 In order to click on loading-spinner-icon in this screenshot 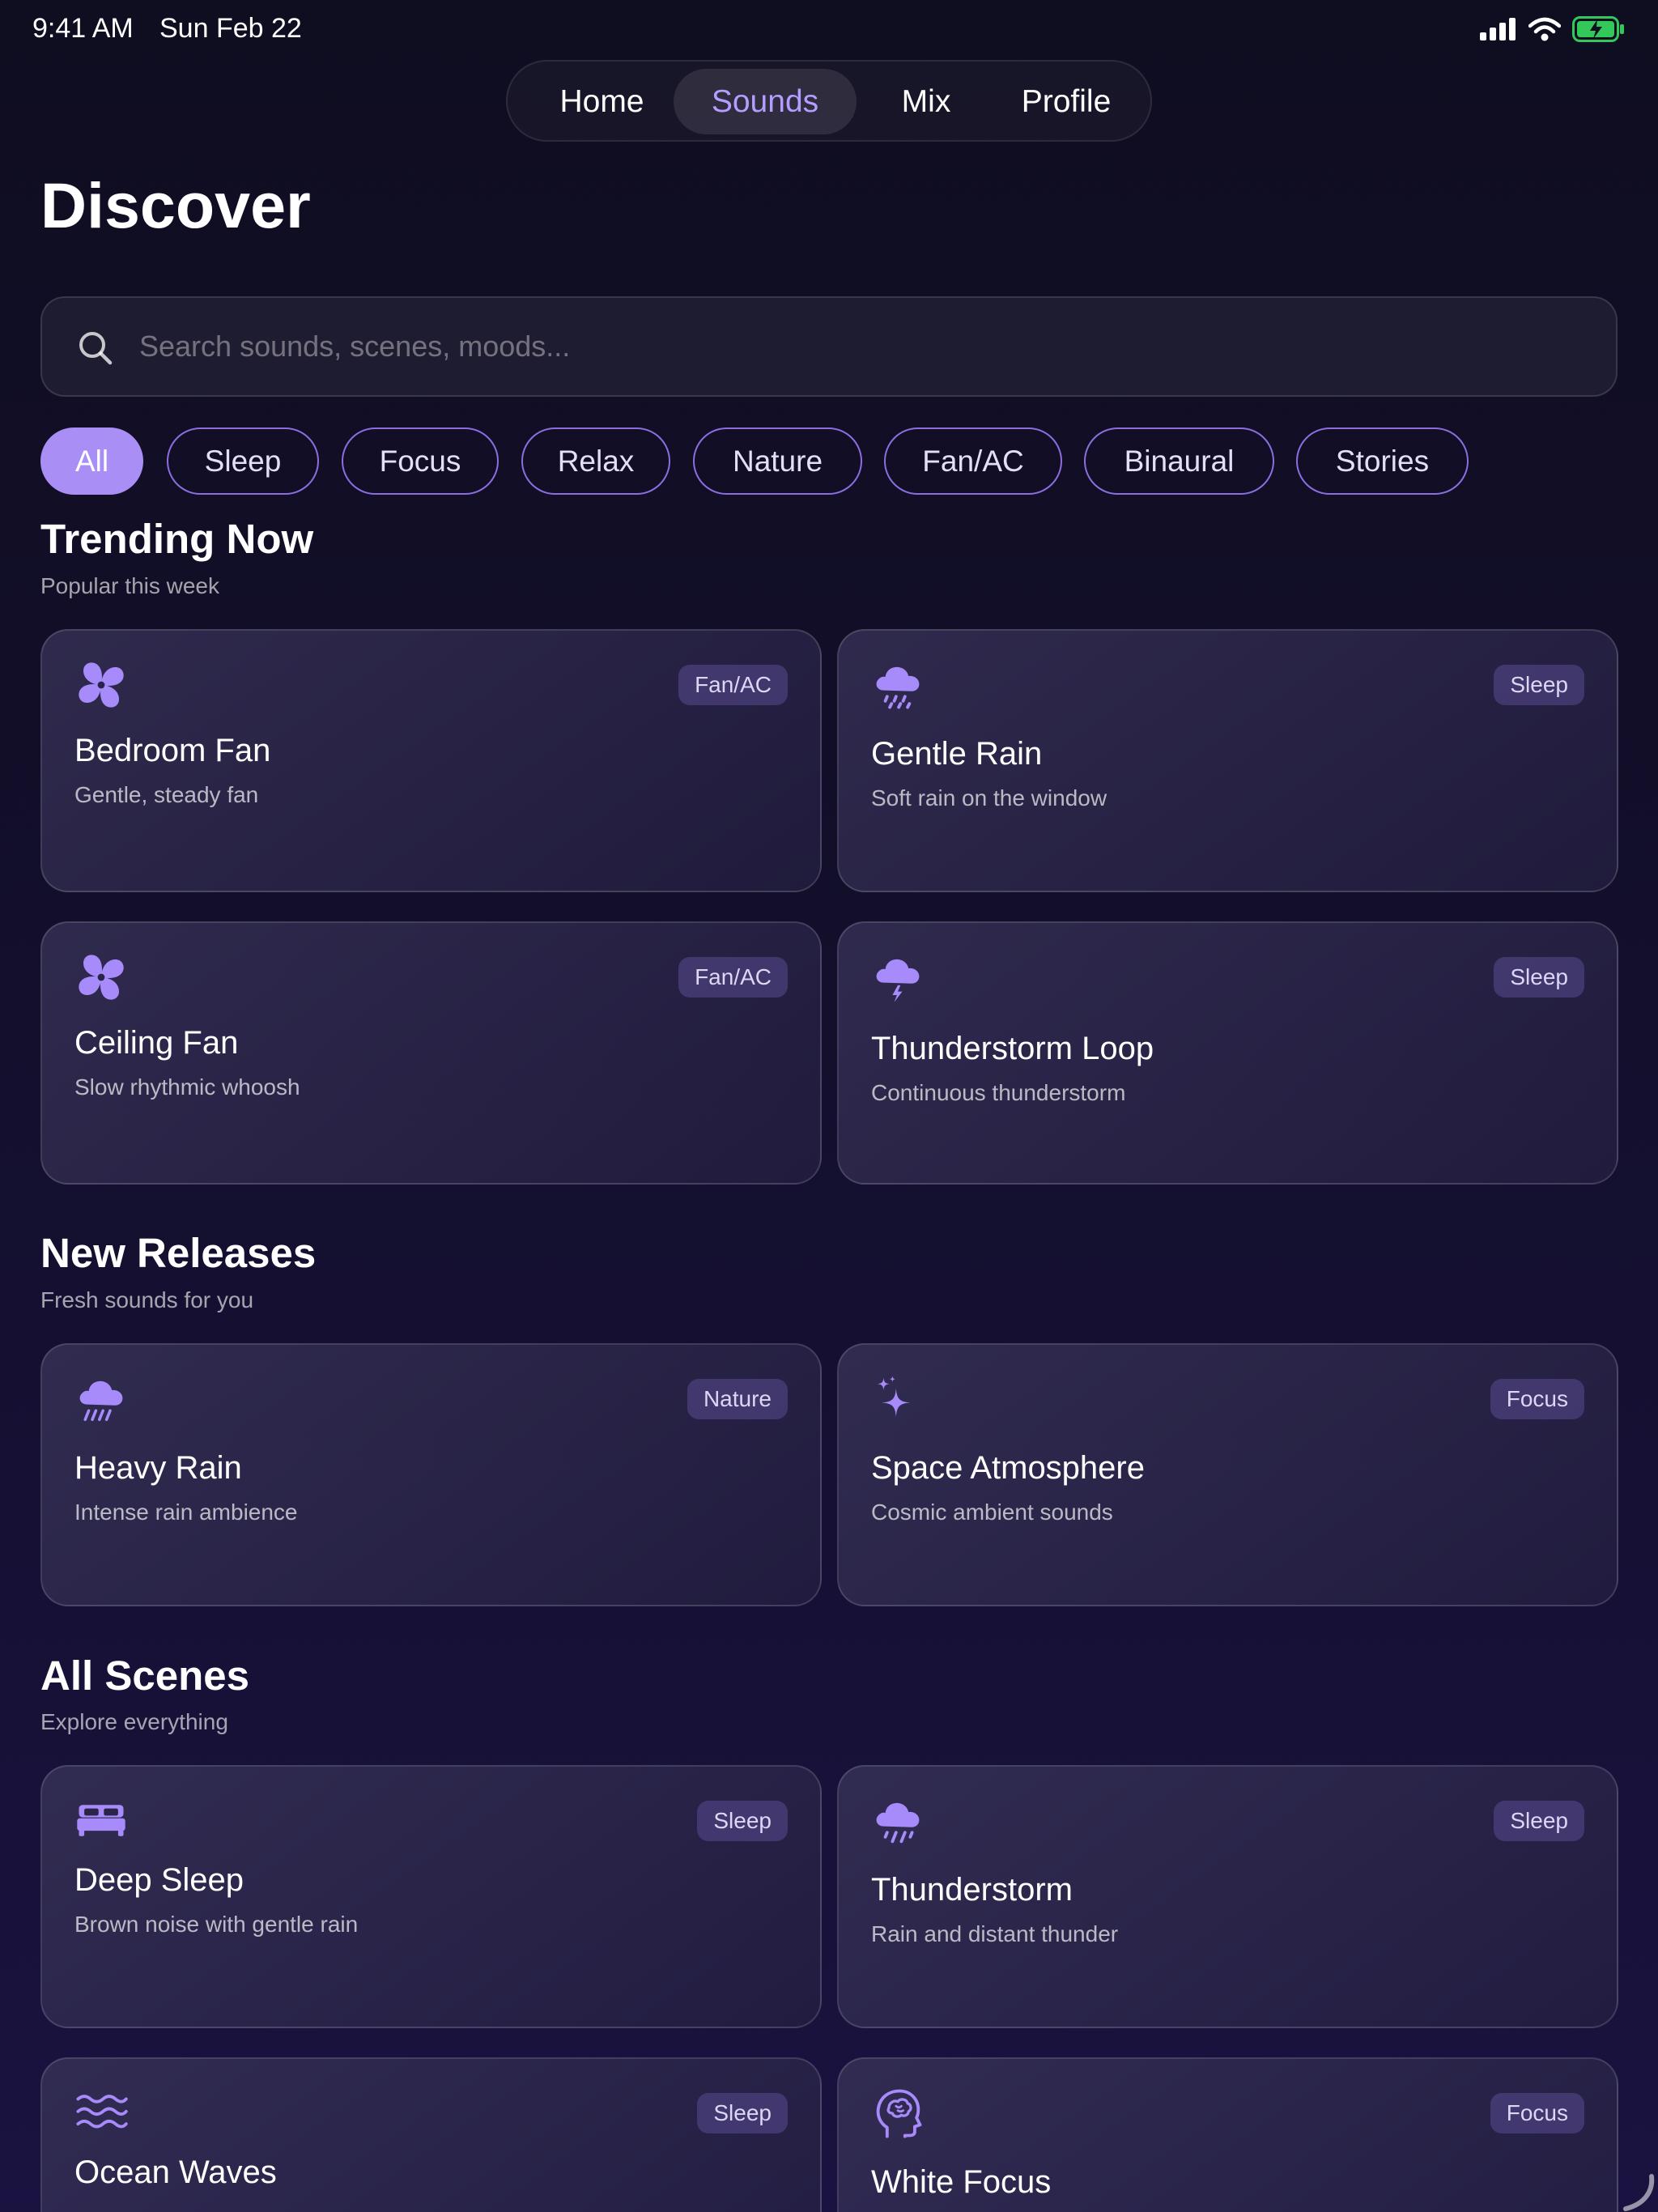, I will do `click(1639, 2193)`.